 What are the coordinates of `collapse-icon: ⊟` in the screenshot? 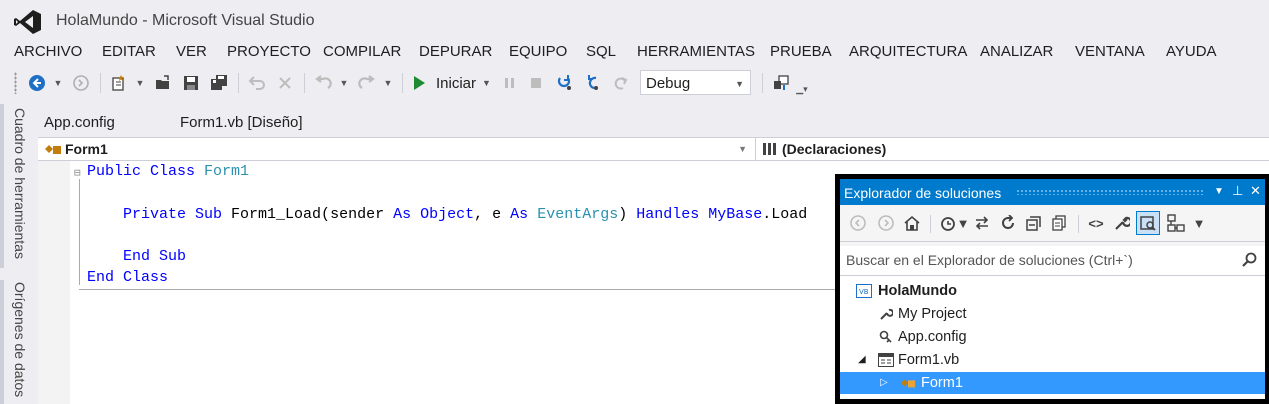 It's located at (77, 173).